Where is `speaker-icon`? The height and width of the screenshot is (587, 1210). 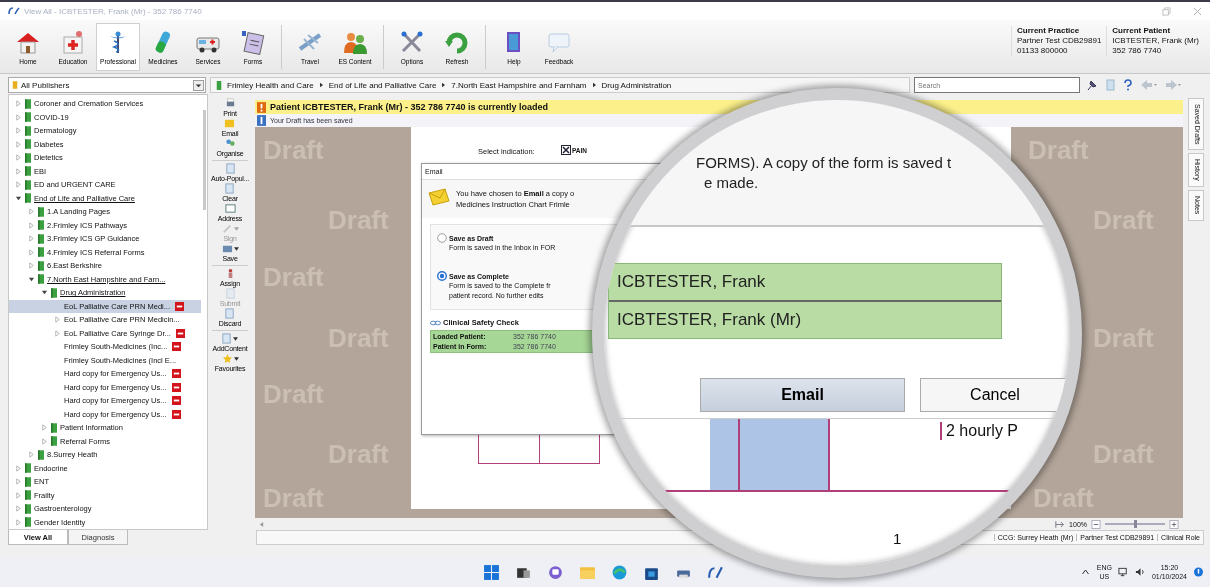
speaker-icon is located at coordinates (1140, 572).